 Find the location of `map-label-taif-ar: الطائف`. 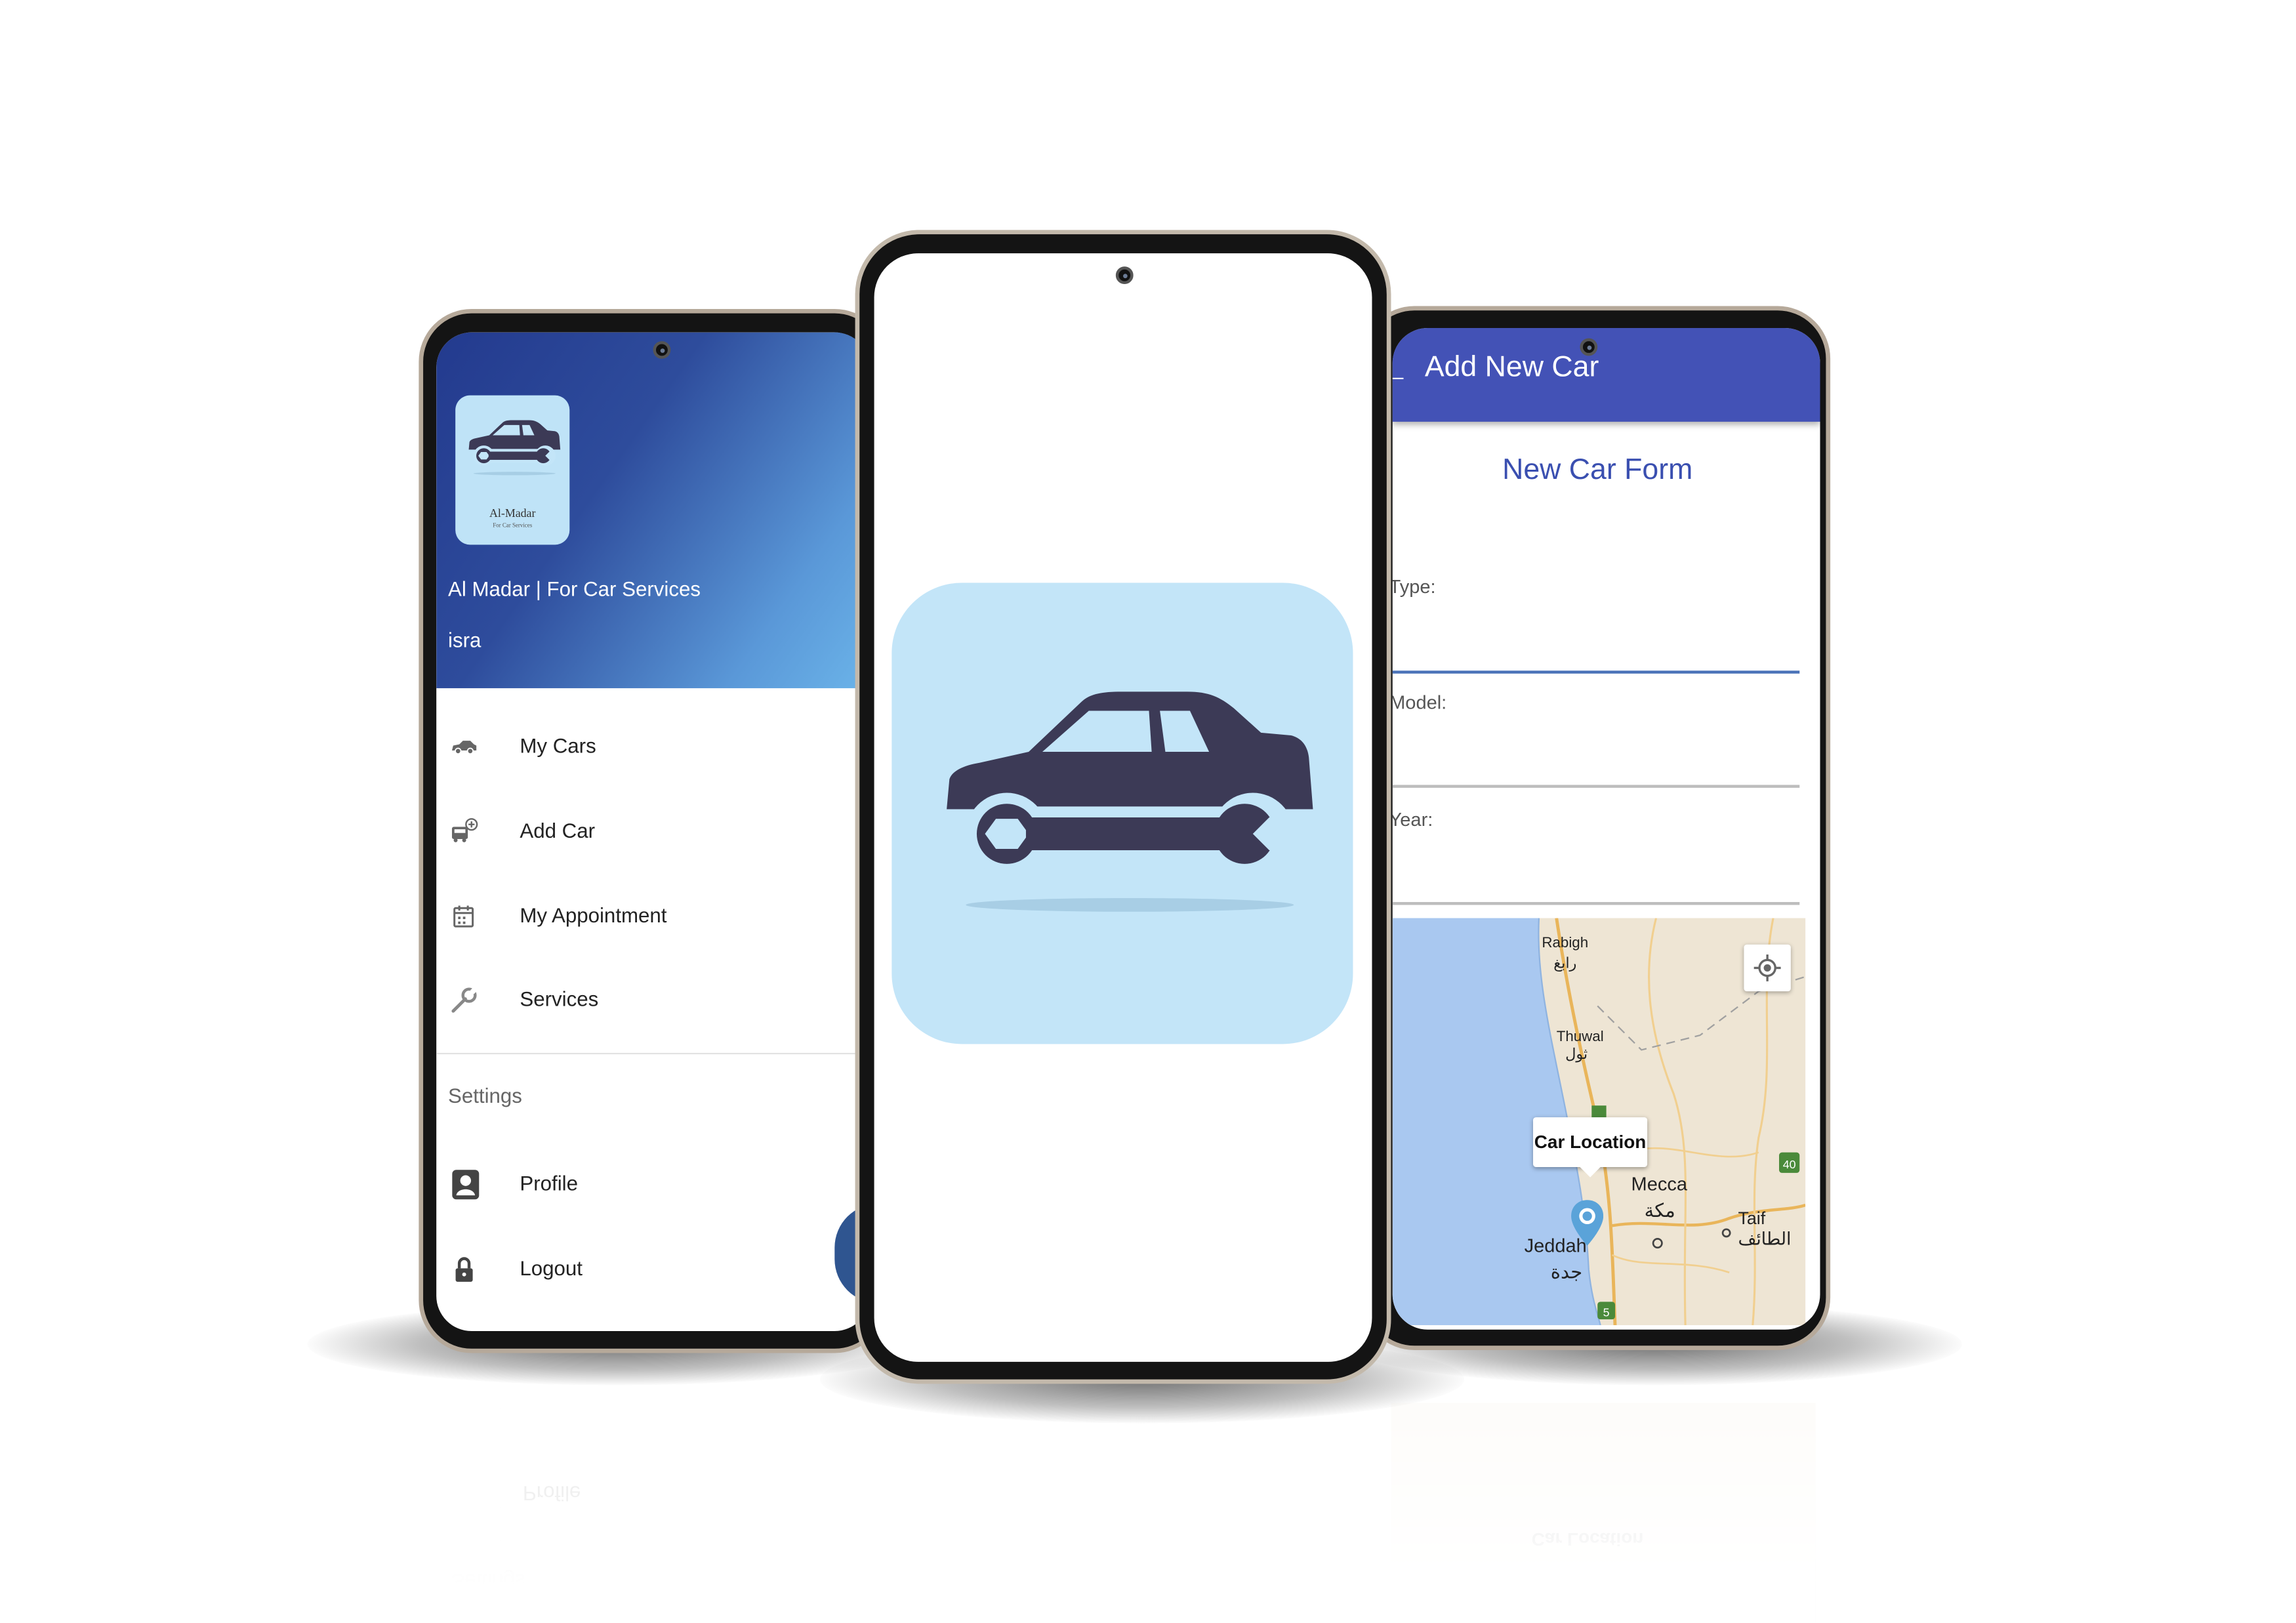

map-label-taif-ar: الطائف is located at coordinates (1765, 1239).